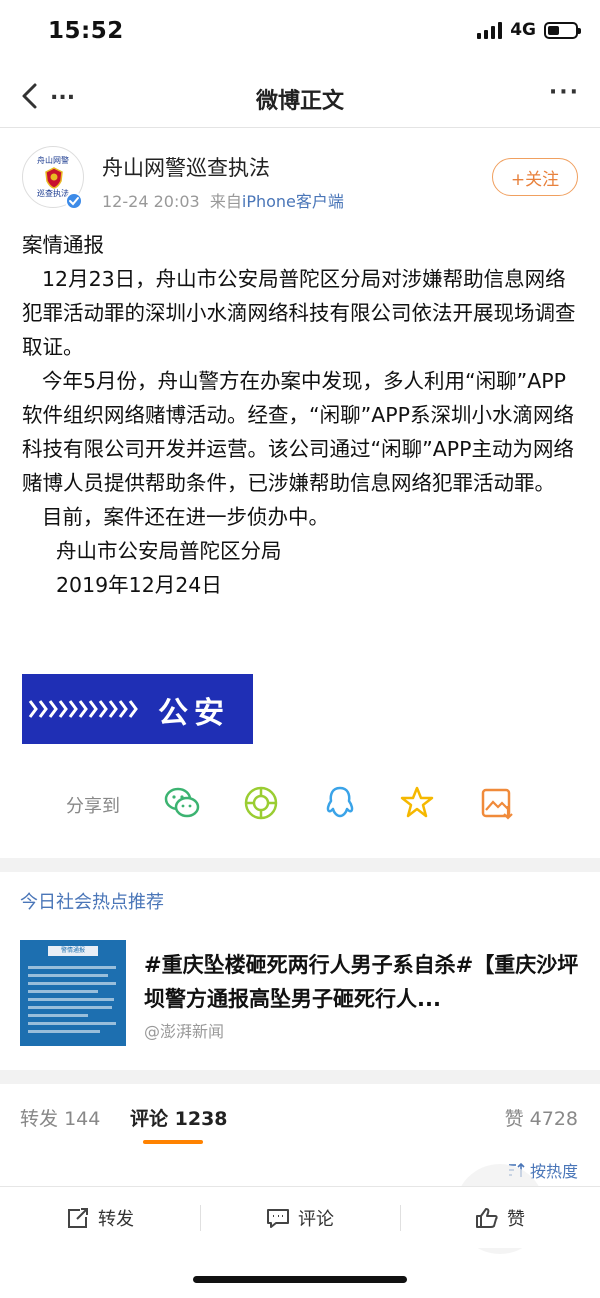 This screenshot has width=600, height=1298. What do you see at coordinates (83, 709) in the screenshot?
I see `chevrons-graphic` at bounding box center [83, 709].